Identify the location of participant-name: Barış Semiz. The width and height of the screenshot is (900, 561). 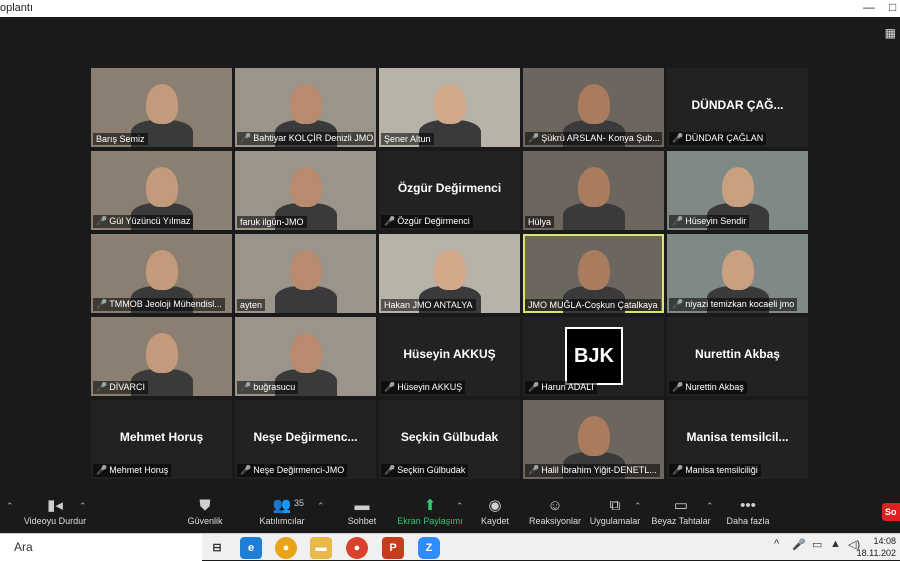
(120, 139).